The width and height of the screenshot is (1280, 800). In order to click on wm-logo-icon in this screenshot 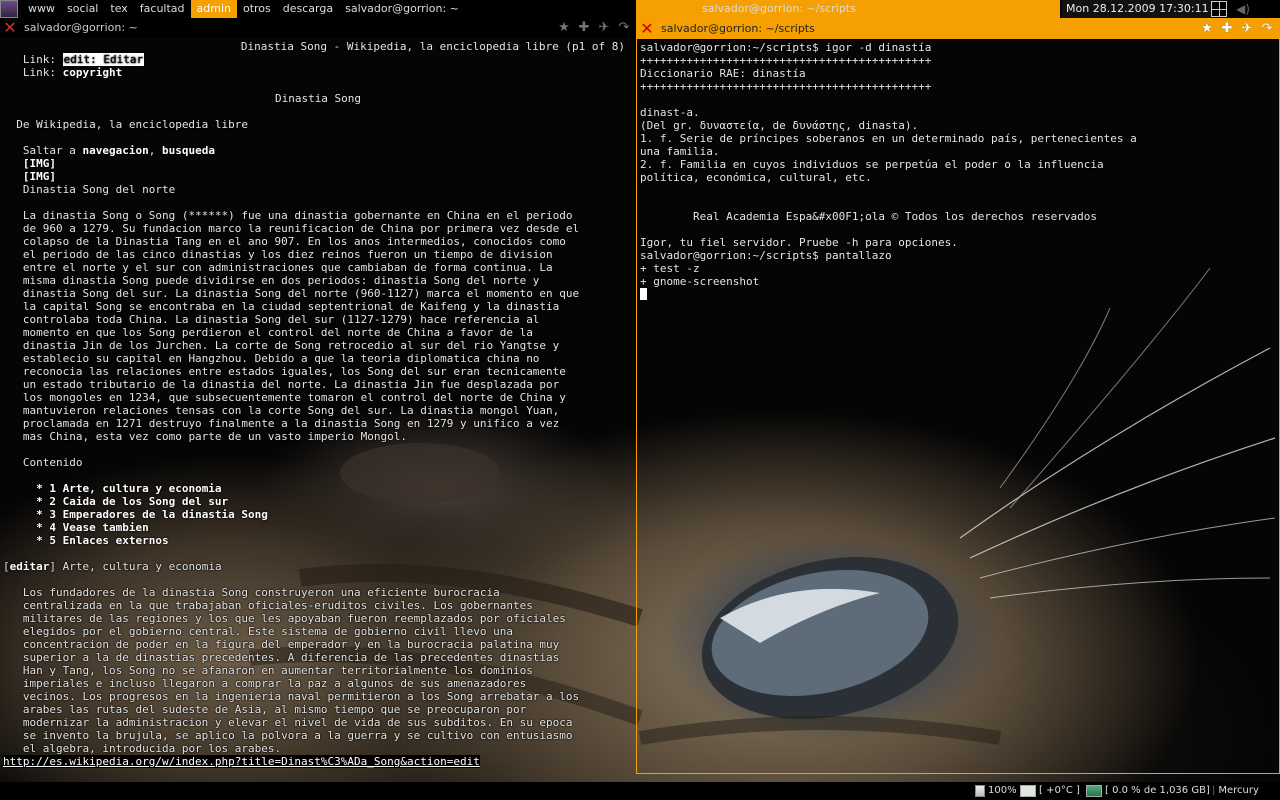, I will do `click(9, 9)`.